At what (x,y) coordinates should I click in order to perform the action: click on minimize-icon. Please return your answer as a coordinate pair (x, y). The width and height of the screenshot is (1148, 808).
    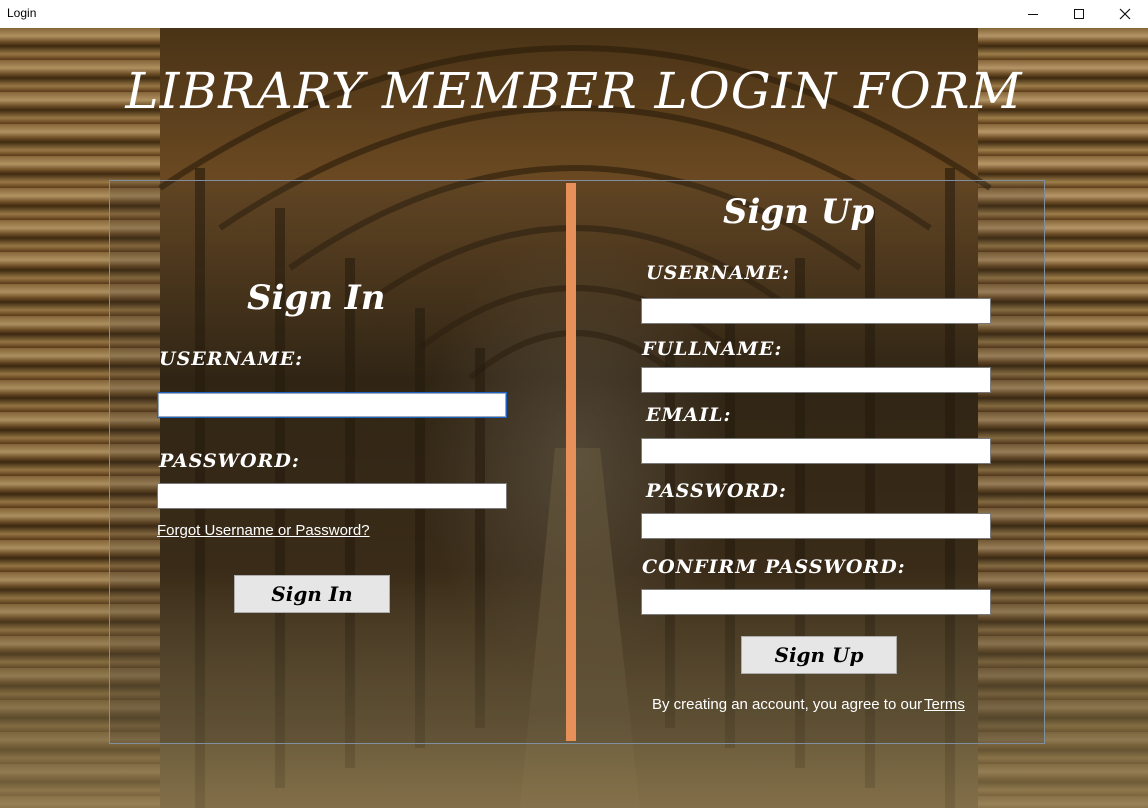
    Looking at the image, I should click on (1033, 14).